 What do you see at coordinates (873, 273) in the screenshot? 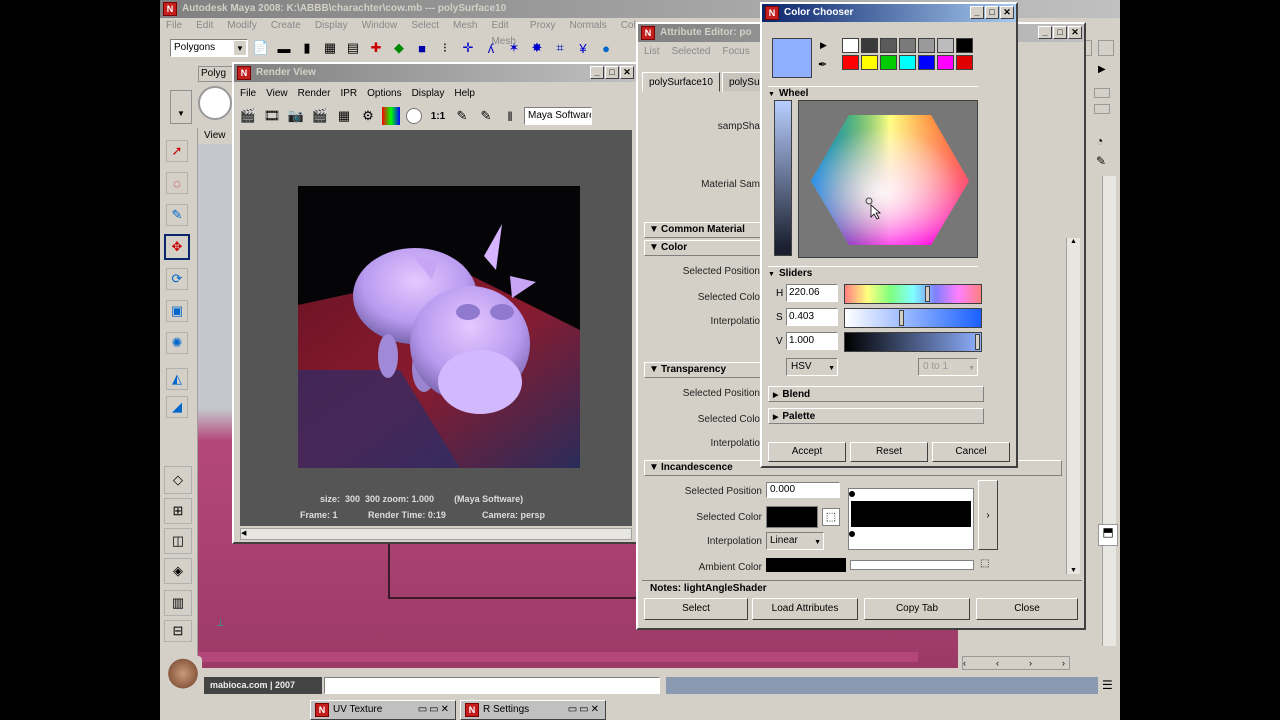
I see `sliders-section-header: ▼ Sliders` at bounding box center [873, 273].